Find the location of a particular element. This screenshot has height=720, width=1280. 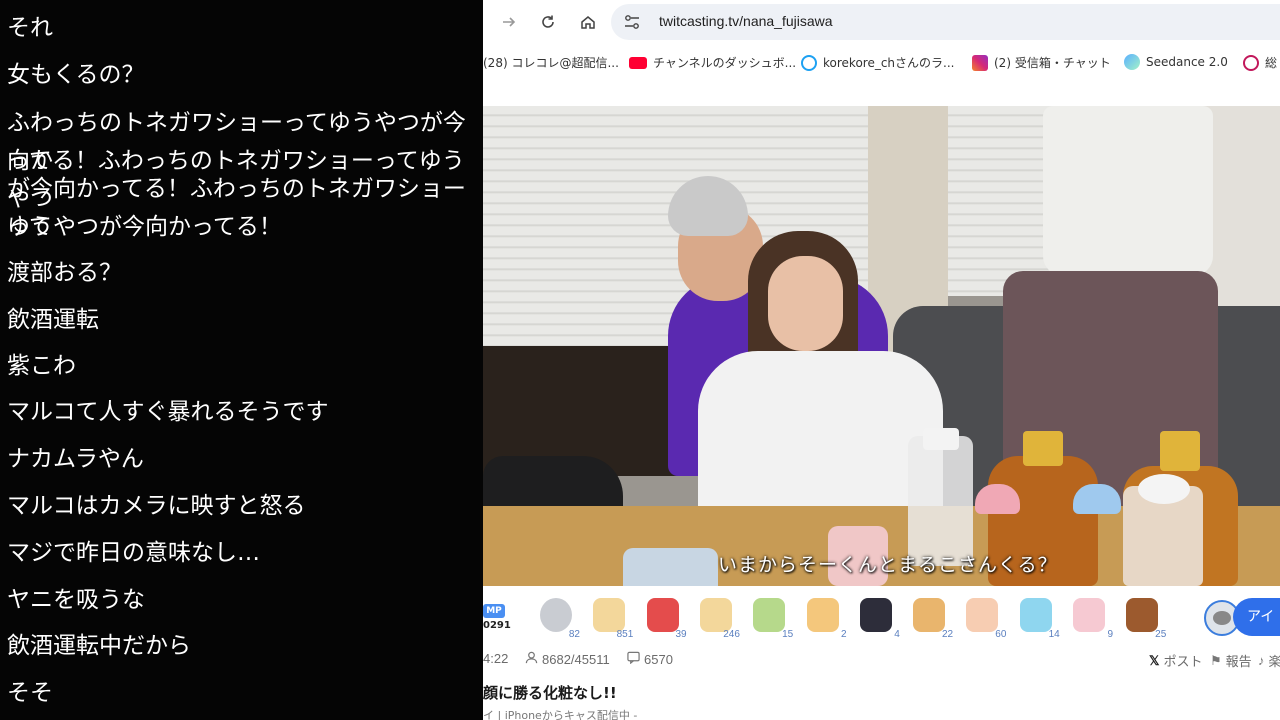

youtube-icon is located at coordinates (638, 62).